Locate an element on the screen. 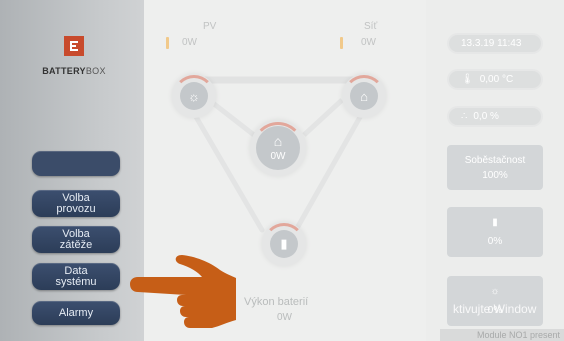 The image size is (564, 341). alarms-button: Alarmy is located at coordinates (76, 313).